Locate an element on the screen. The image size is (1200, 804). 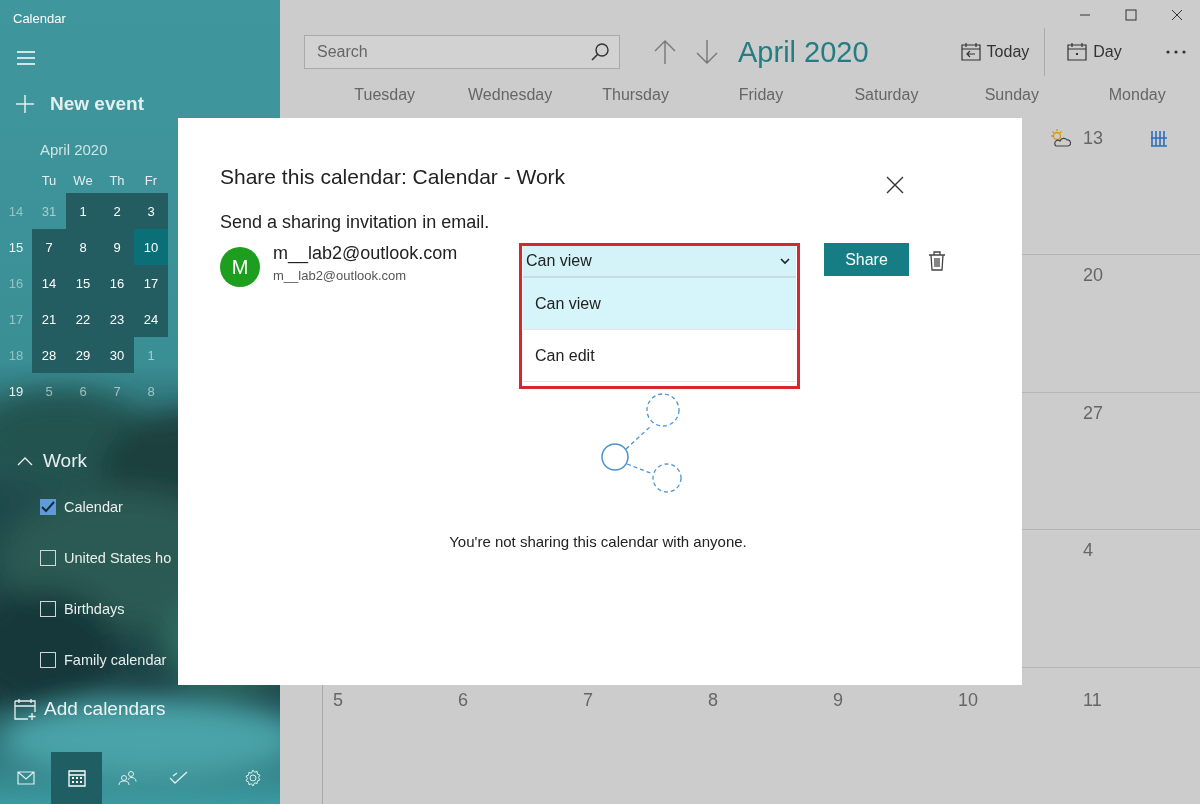
weekday-label: We is located at coordinates (83, 180).